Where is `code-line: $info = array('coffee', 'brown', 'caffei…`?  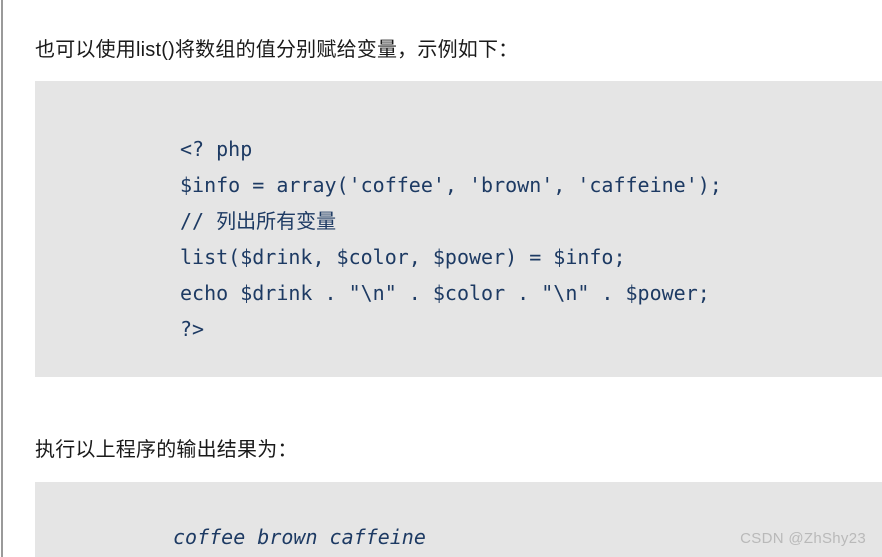 code-line: $info = array('coffee', 'brown', 'caffei… is located at coordinates (451, 185).